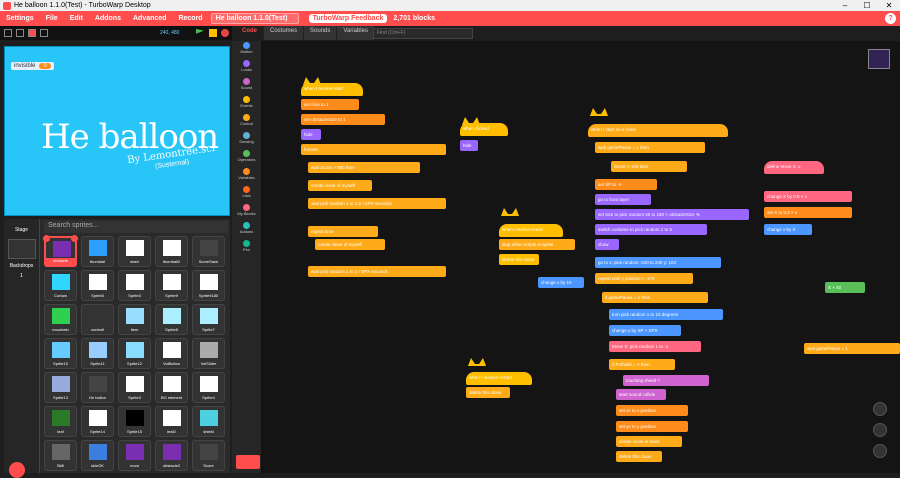  Describe the element at coordinates (377, 271) in the screenshot. I see `code-block: wait pick random 1 to 2 / SPX seconds` at that location.